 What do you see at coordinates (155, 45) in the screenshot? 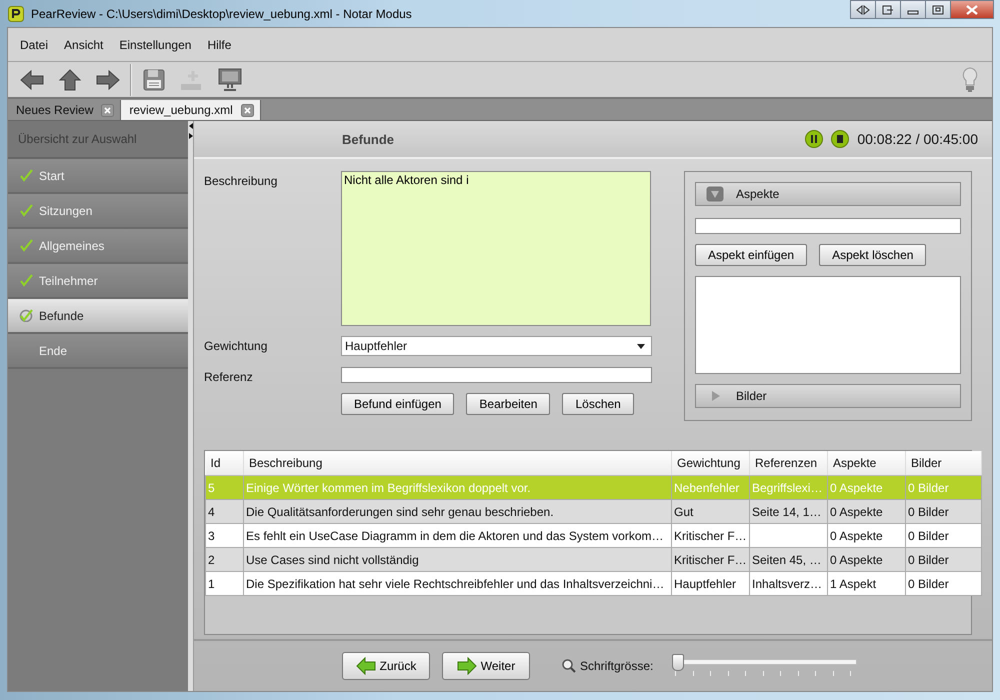
I see `menu-item: Einstellungen` at bounding box center [155, 45].